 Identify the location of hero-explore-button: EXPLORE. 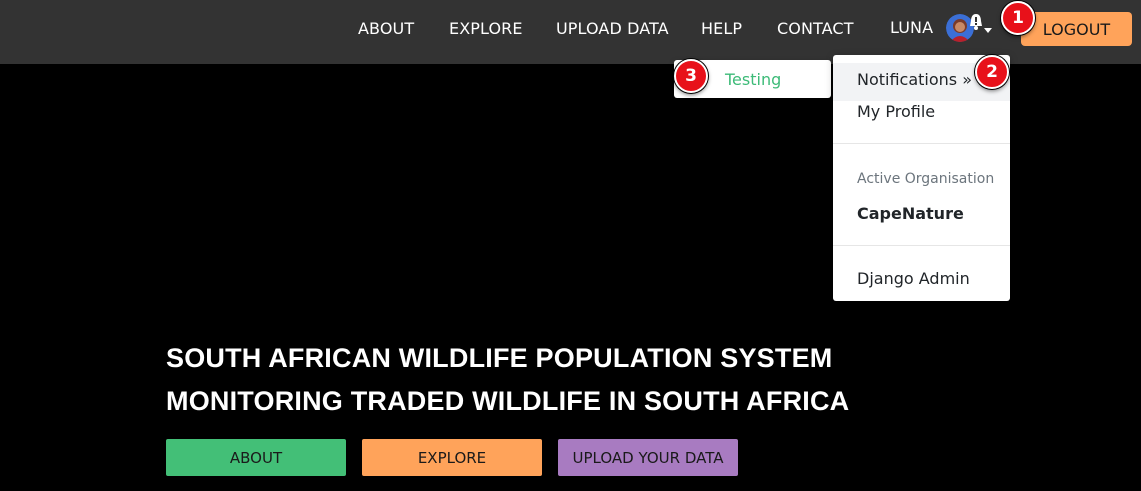
(452, 457).